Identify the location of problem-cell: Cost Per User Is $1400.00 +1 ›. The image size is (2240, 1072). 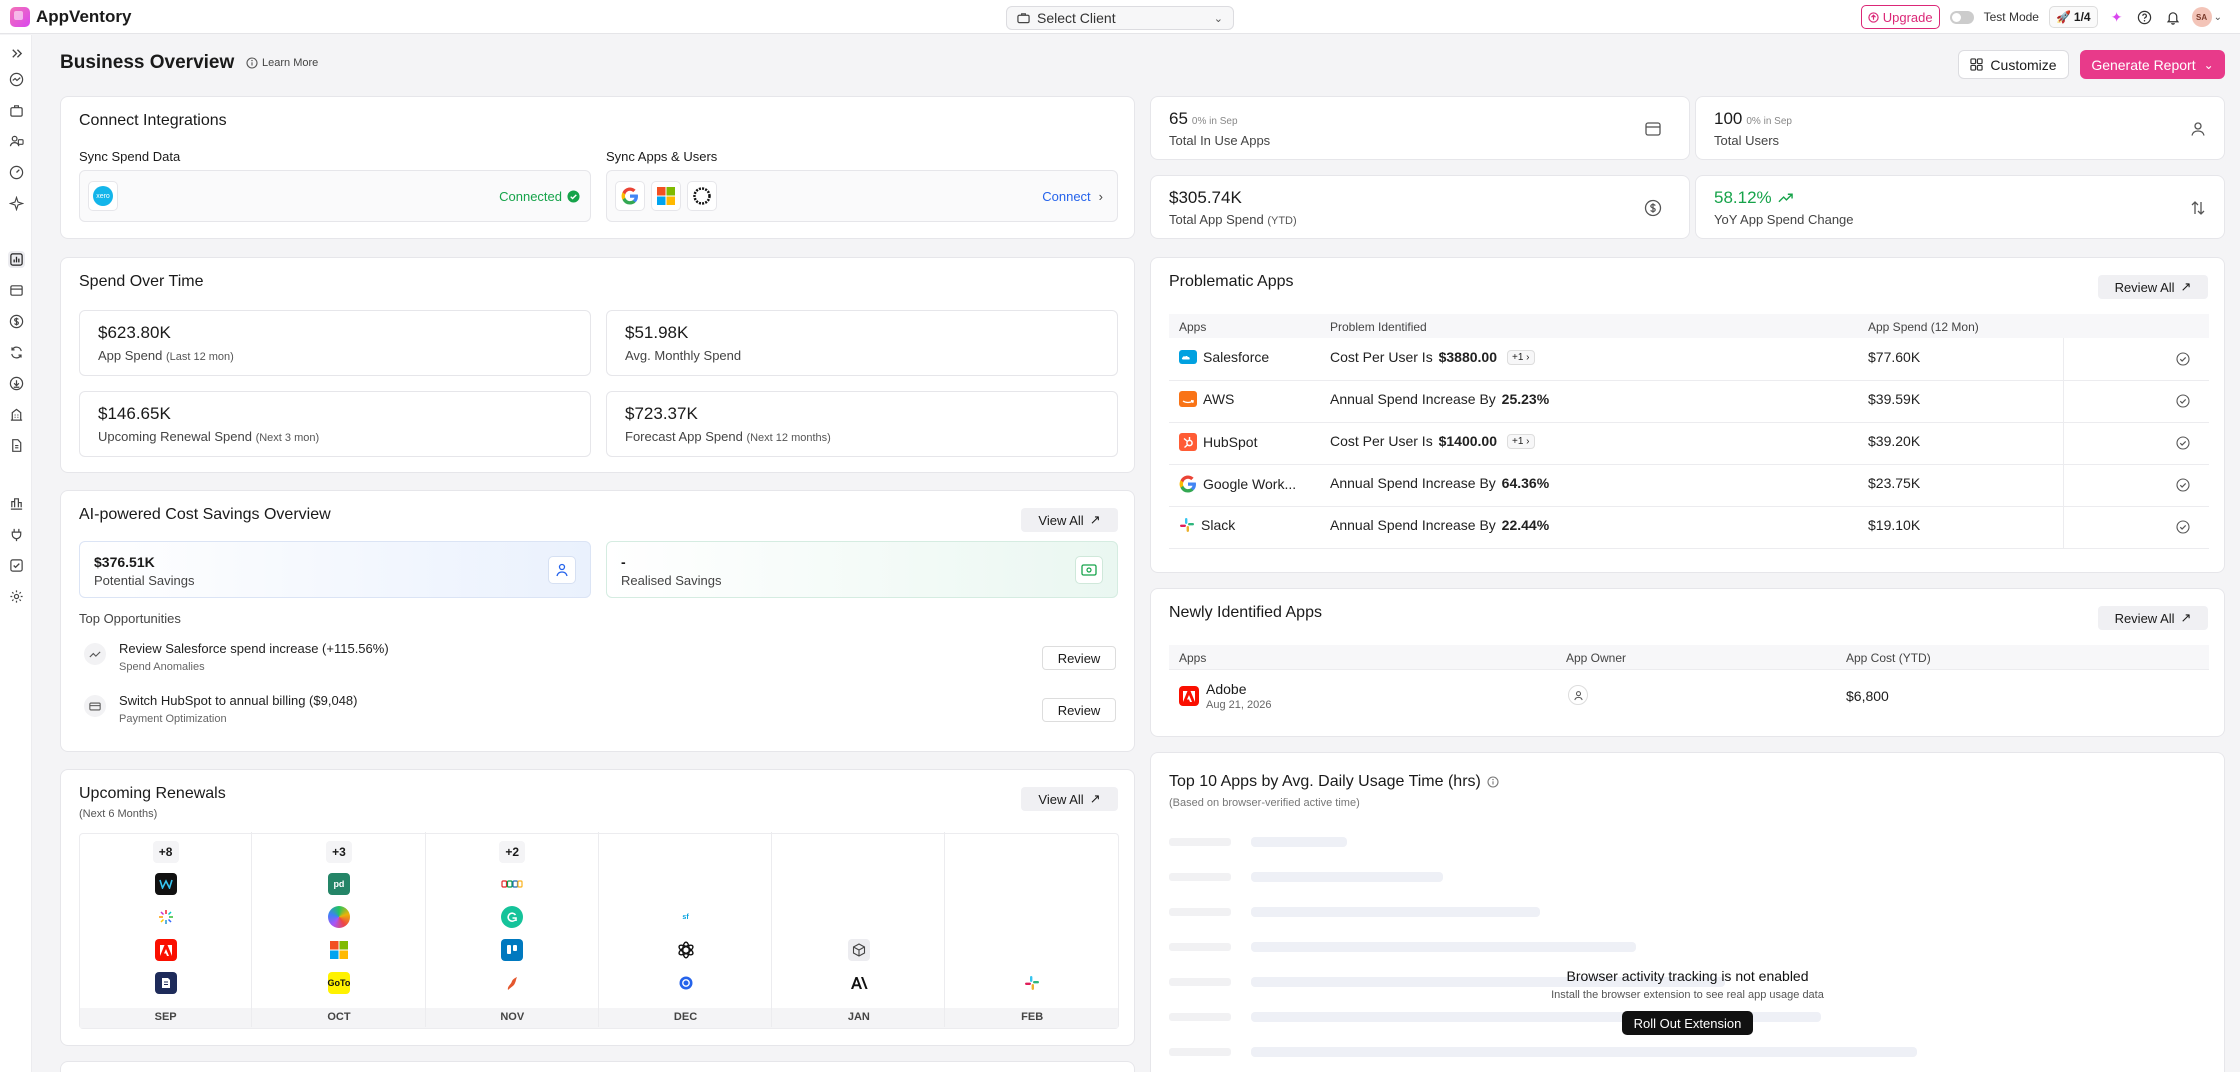
(1432, 441).